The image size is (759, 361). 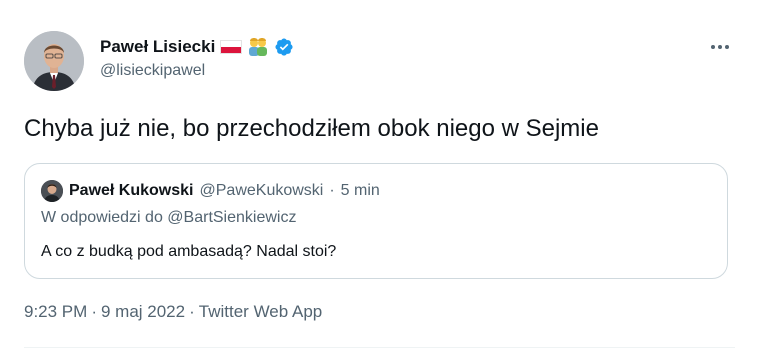 What do you see at coordinates (231, 47) in the screenshot?
I see `poland-flag-icon` at bounding box center [231, 47].